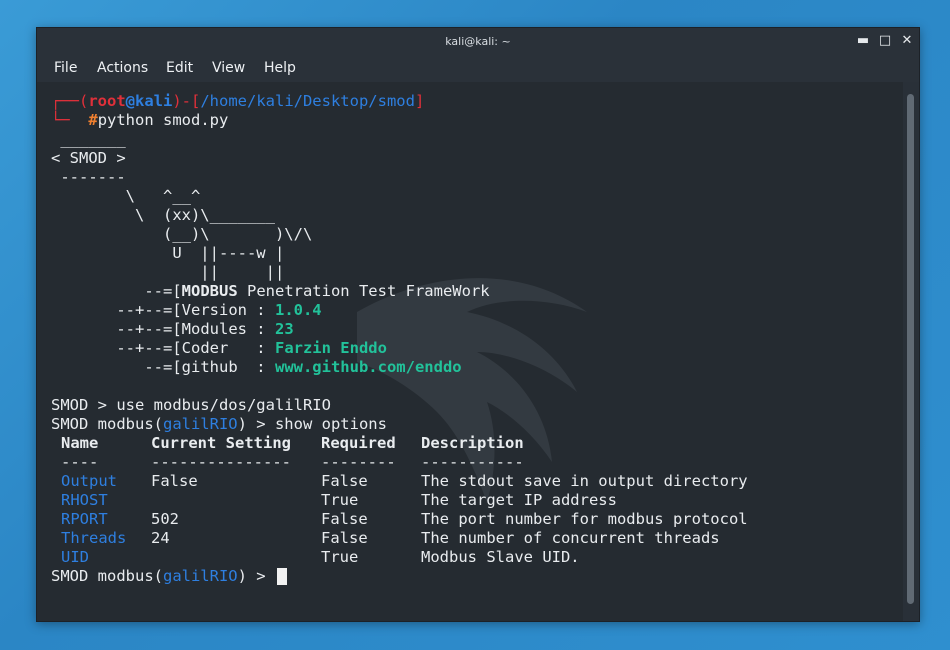  Describe the element at coordinates (126, 196) in the screenshot. I see `banner-line: \ ^__^` at that location.